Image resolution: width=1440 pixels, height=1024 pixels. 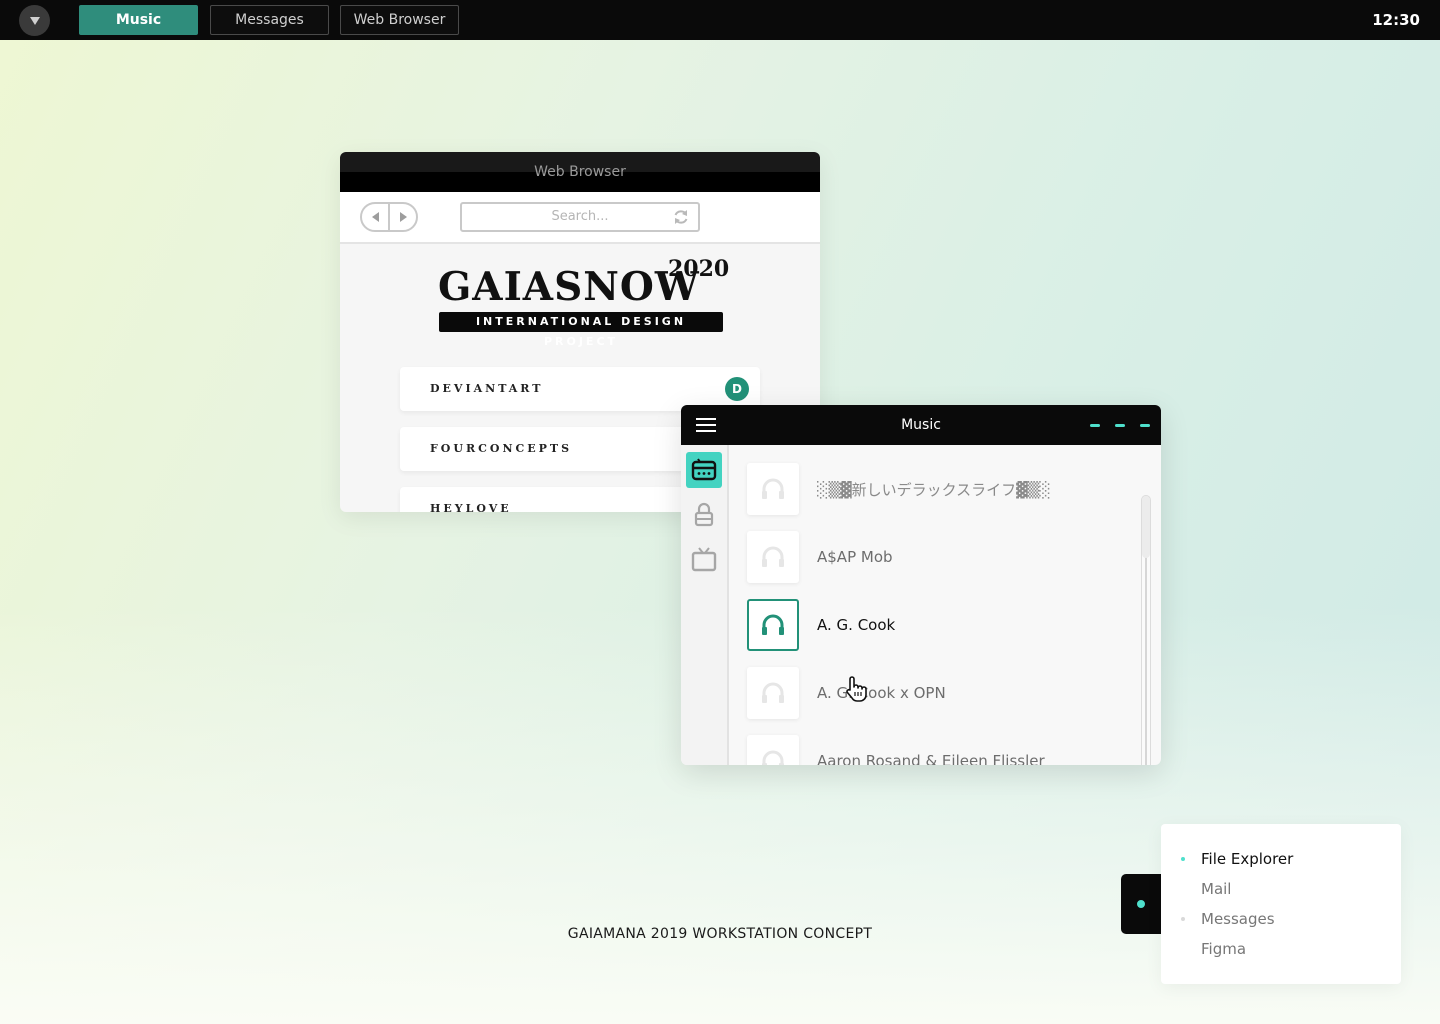 I want to click on music-titlebar: Music, so click(x=921, y=425).